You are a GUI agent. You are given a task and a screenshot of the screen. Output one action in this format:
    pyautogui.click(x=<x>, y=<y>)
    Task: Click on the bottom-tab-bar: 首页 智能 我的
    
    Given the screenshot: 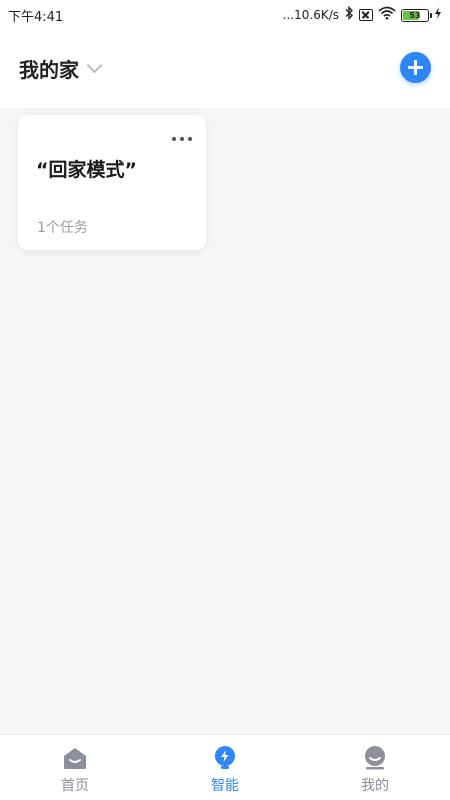 What is the action you would take?
    pyautogui.click(x=225, y=767)
    